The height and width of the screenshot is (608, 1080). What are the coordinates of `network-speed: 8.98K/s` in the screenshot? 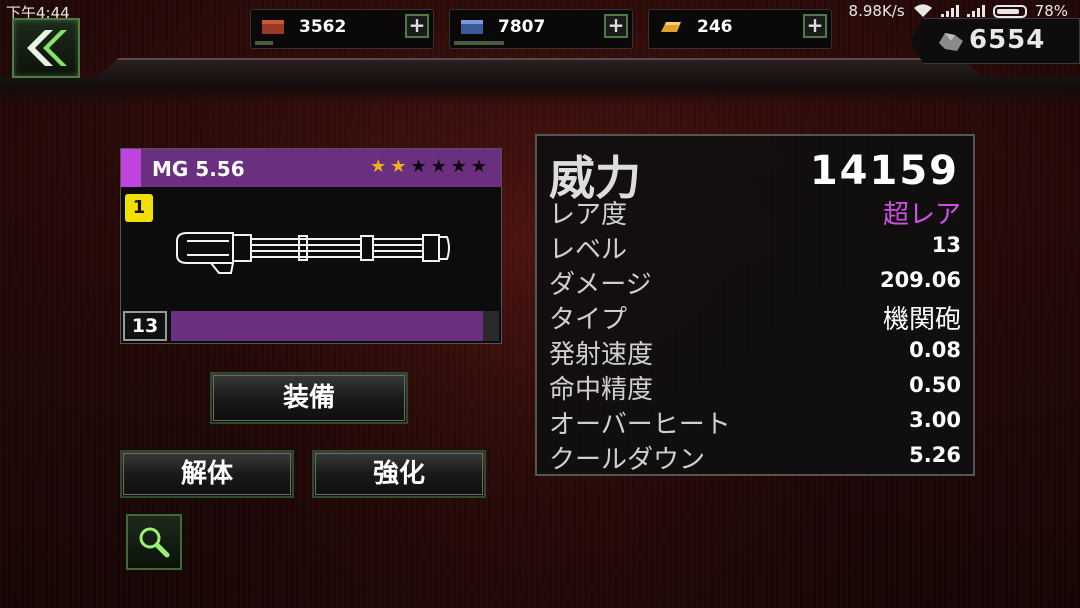 It's located at (876, 11).